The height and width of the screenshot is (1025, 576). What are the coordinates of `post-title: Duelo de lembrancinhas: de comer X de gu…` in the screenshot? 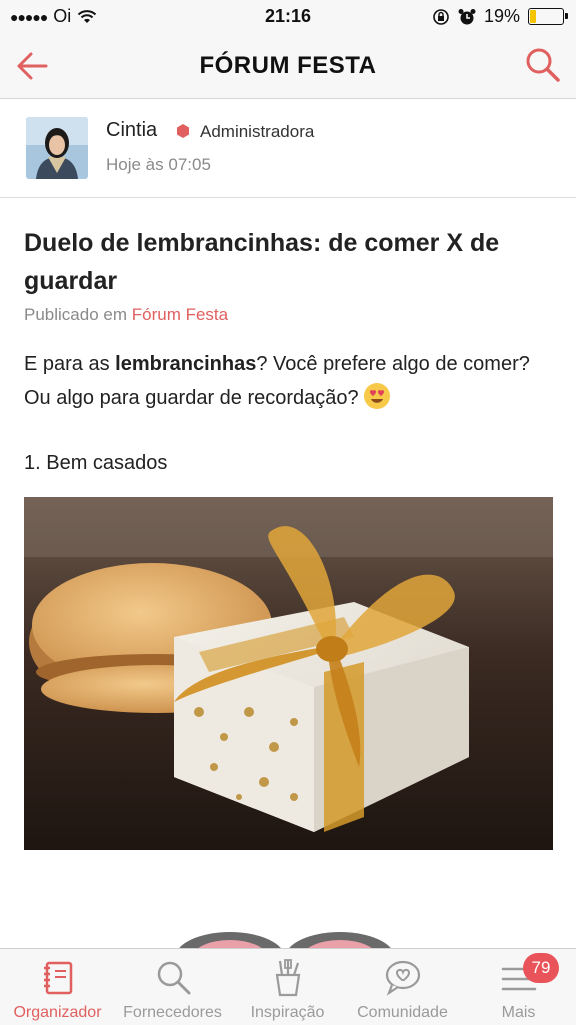 It's located at (262, 262).